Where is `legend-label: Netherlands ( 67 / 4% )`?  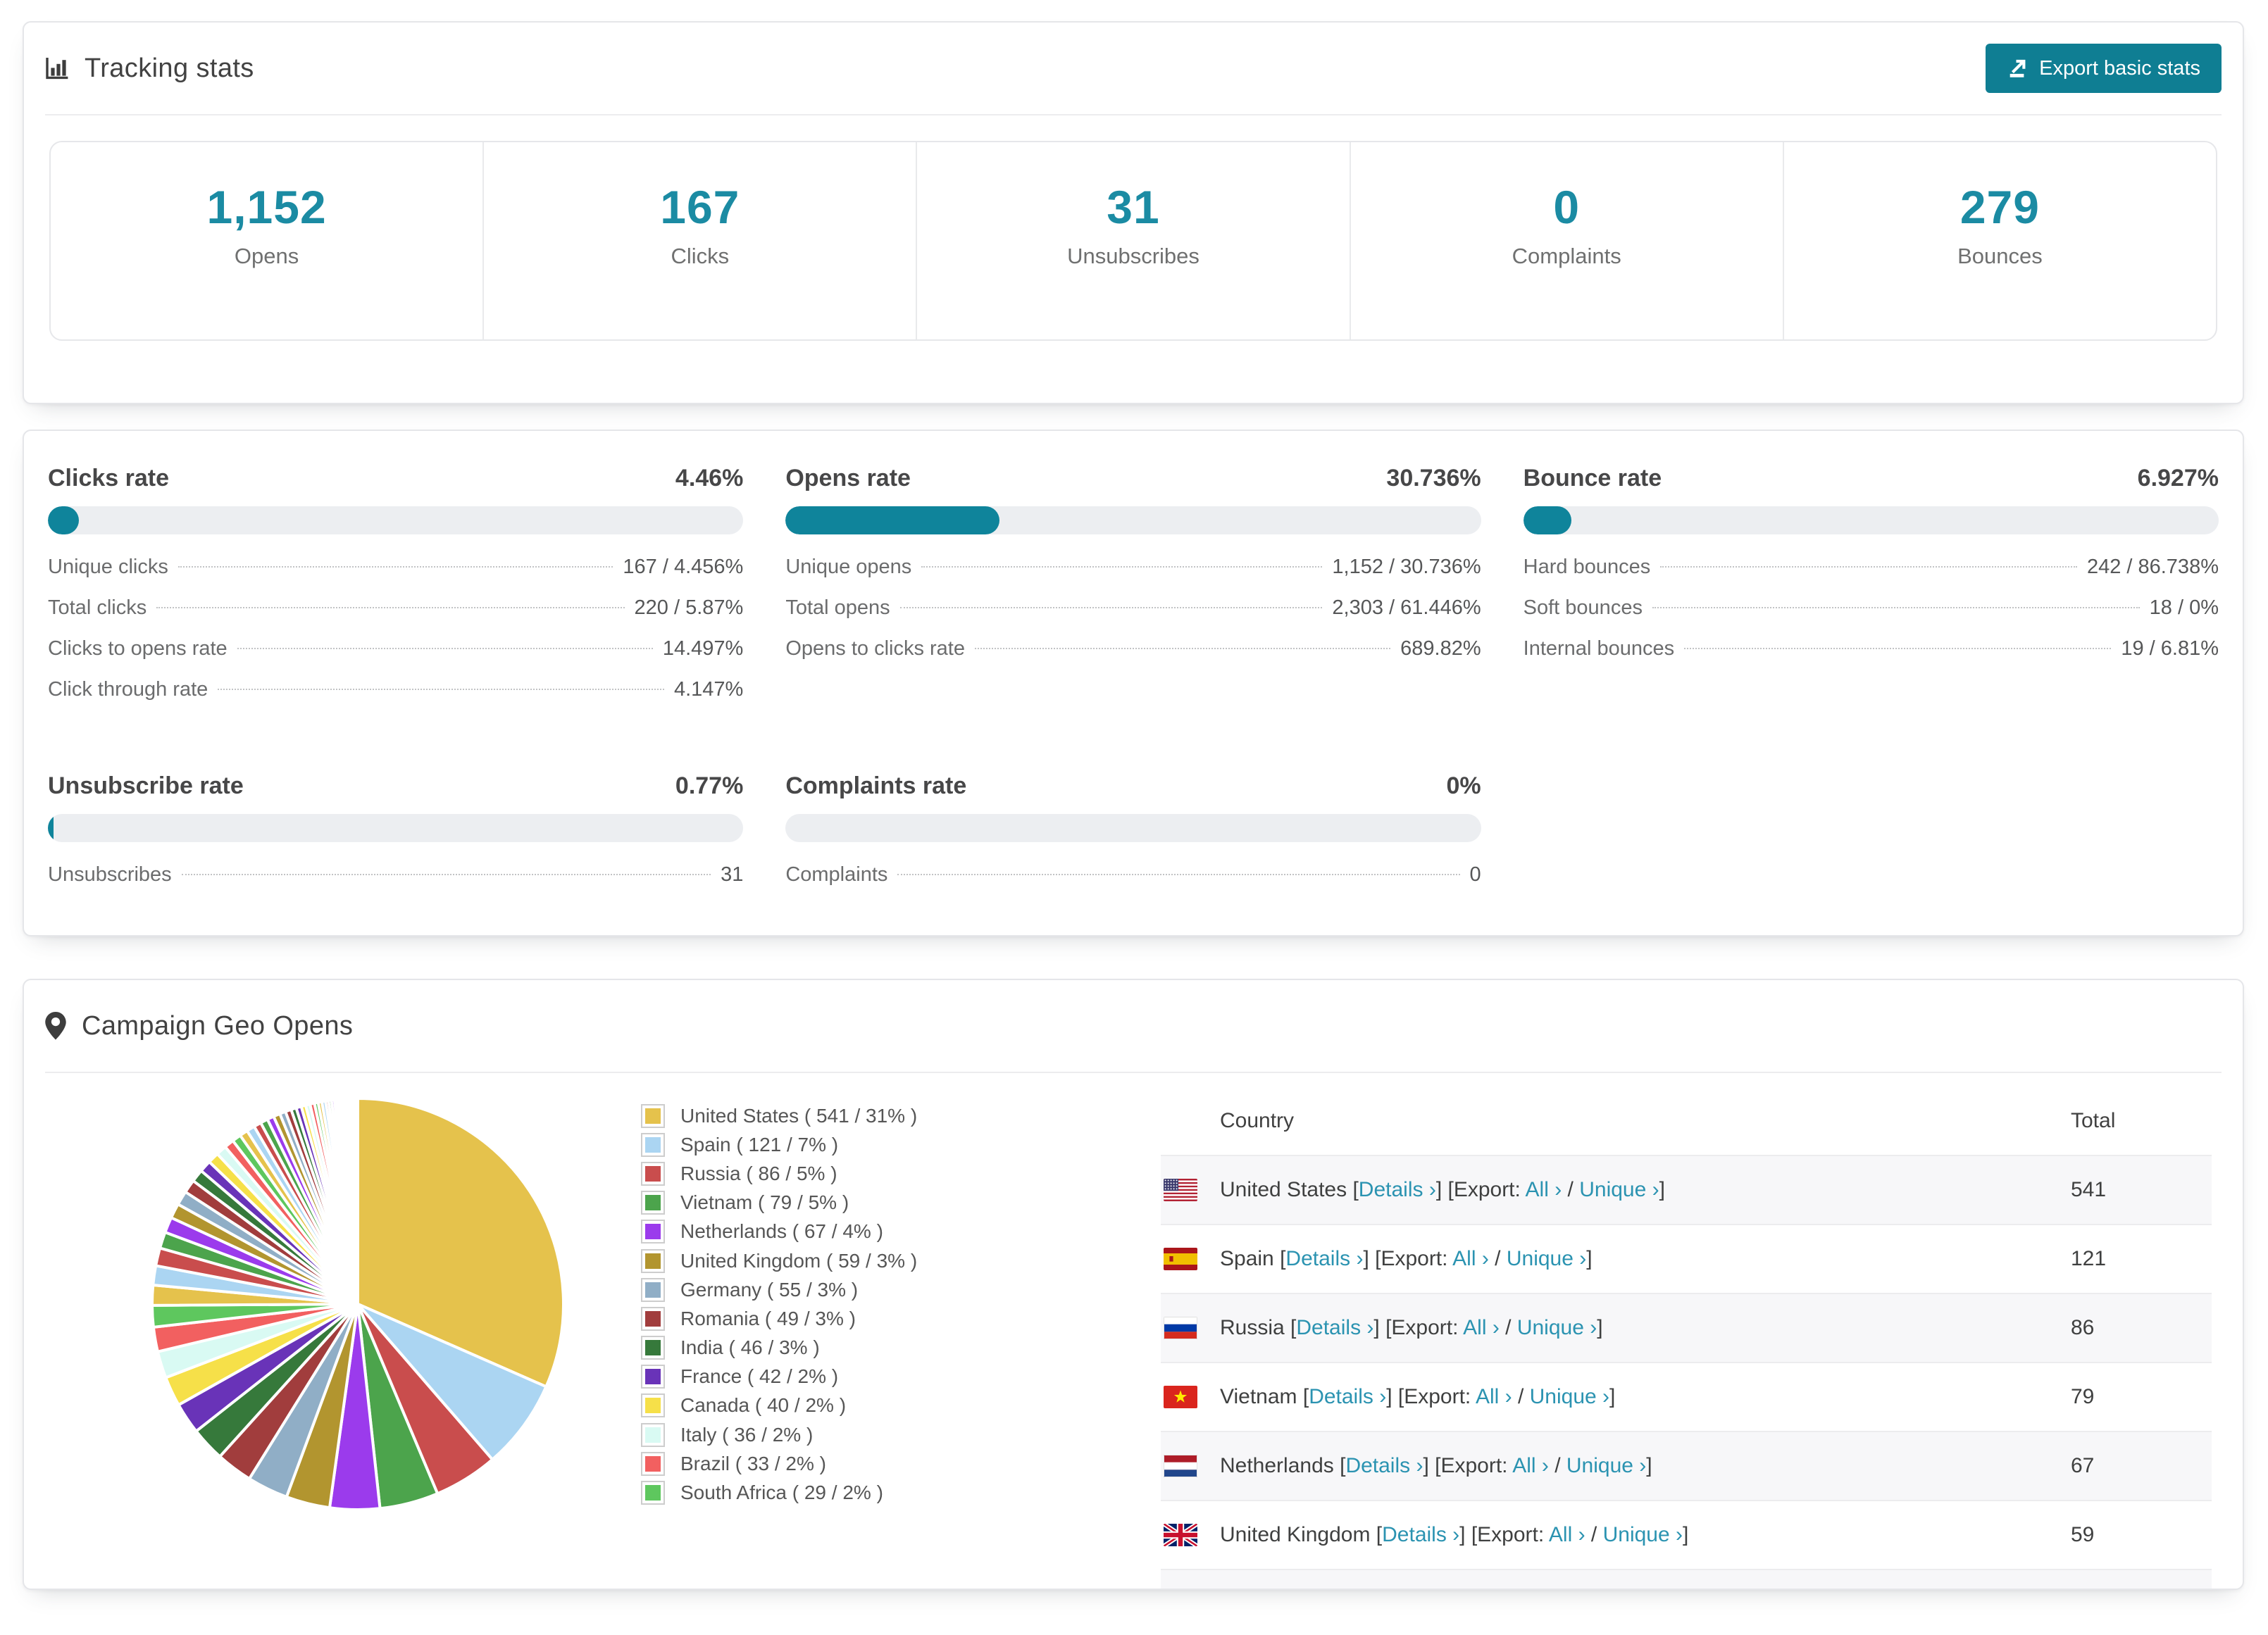
legend-label: Netherlands ( 67 / 4% ) is located at coordinates (782, 1231).